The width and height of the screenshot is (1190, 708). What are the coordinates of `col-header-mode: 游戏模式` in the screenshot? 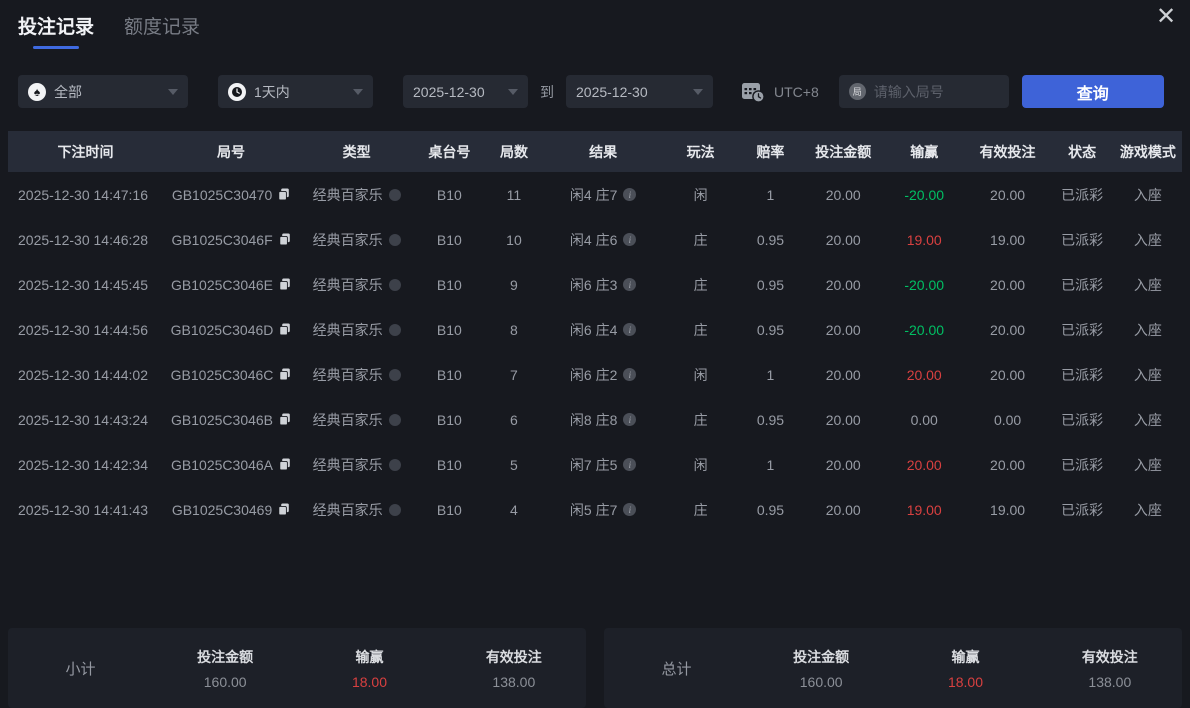 It's located at (1147, 151).